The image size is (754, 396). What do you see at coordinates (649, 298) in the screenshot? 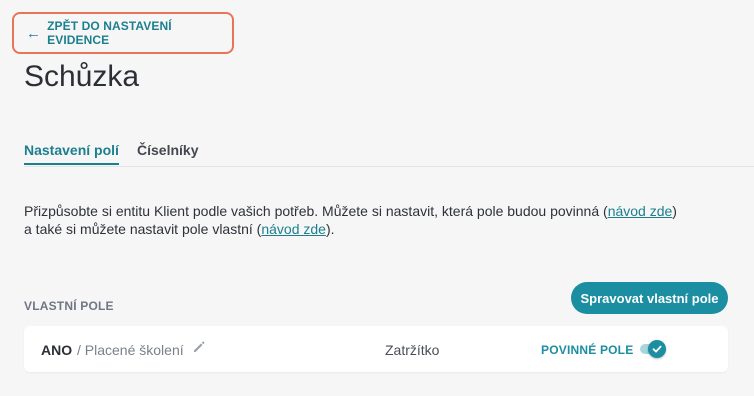
I see `manage-custom-fields-button: Spravovat vlastní pole` at bounding box center [649, 298].